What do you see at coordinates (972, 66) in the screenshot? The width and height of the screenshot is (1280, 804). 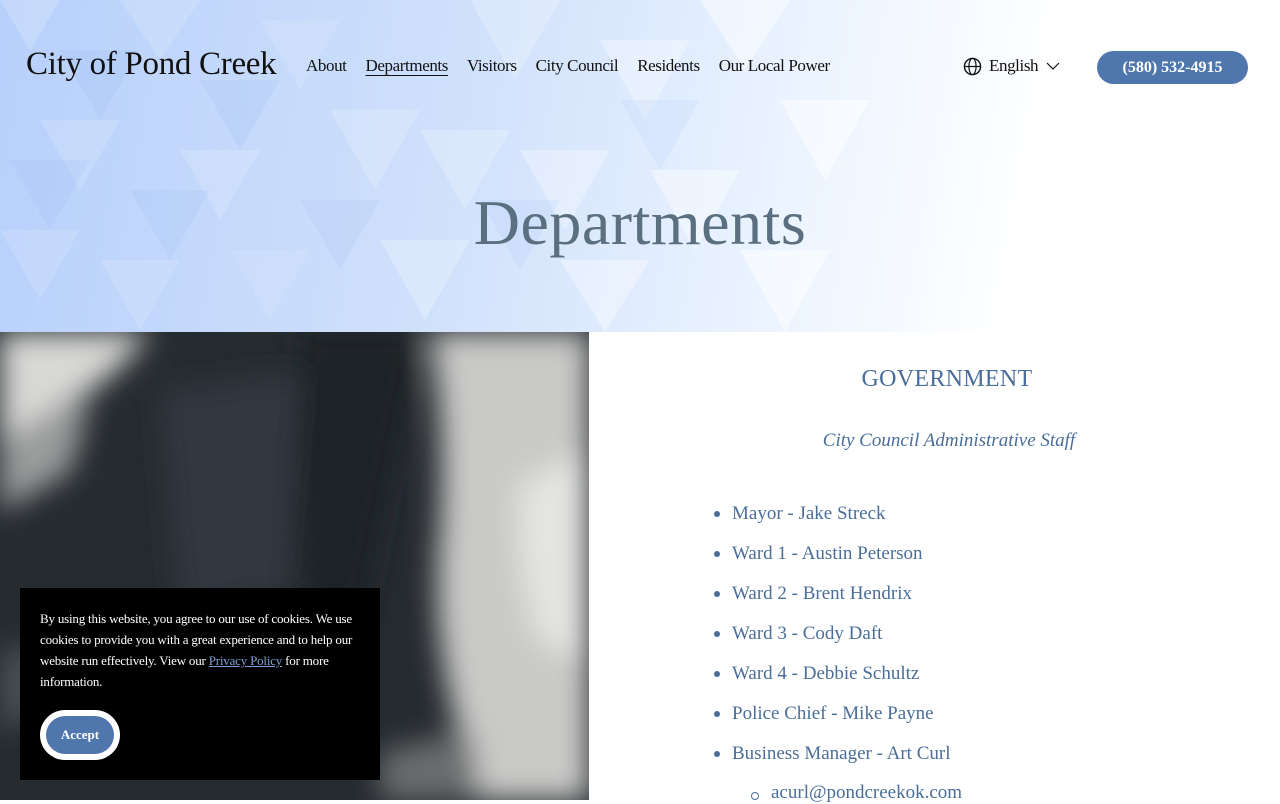 I see `globe-icon` at bounding box center [972, 66].